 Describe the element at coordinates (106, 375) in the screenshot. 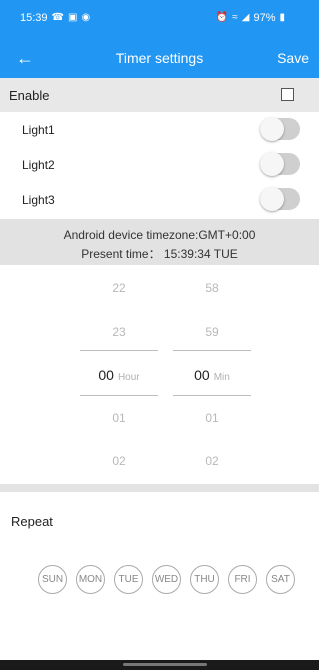

I see `hour-selected-value: 00` at that location.